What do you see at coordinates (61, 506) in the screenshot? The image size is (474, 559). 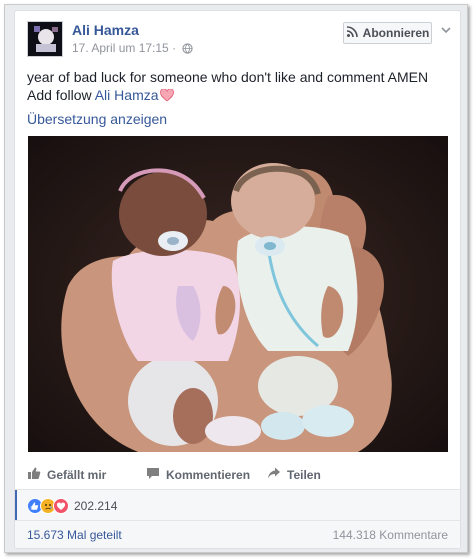 I see `love-reaction-icon` at bounding box center [61, 506].